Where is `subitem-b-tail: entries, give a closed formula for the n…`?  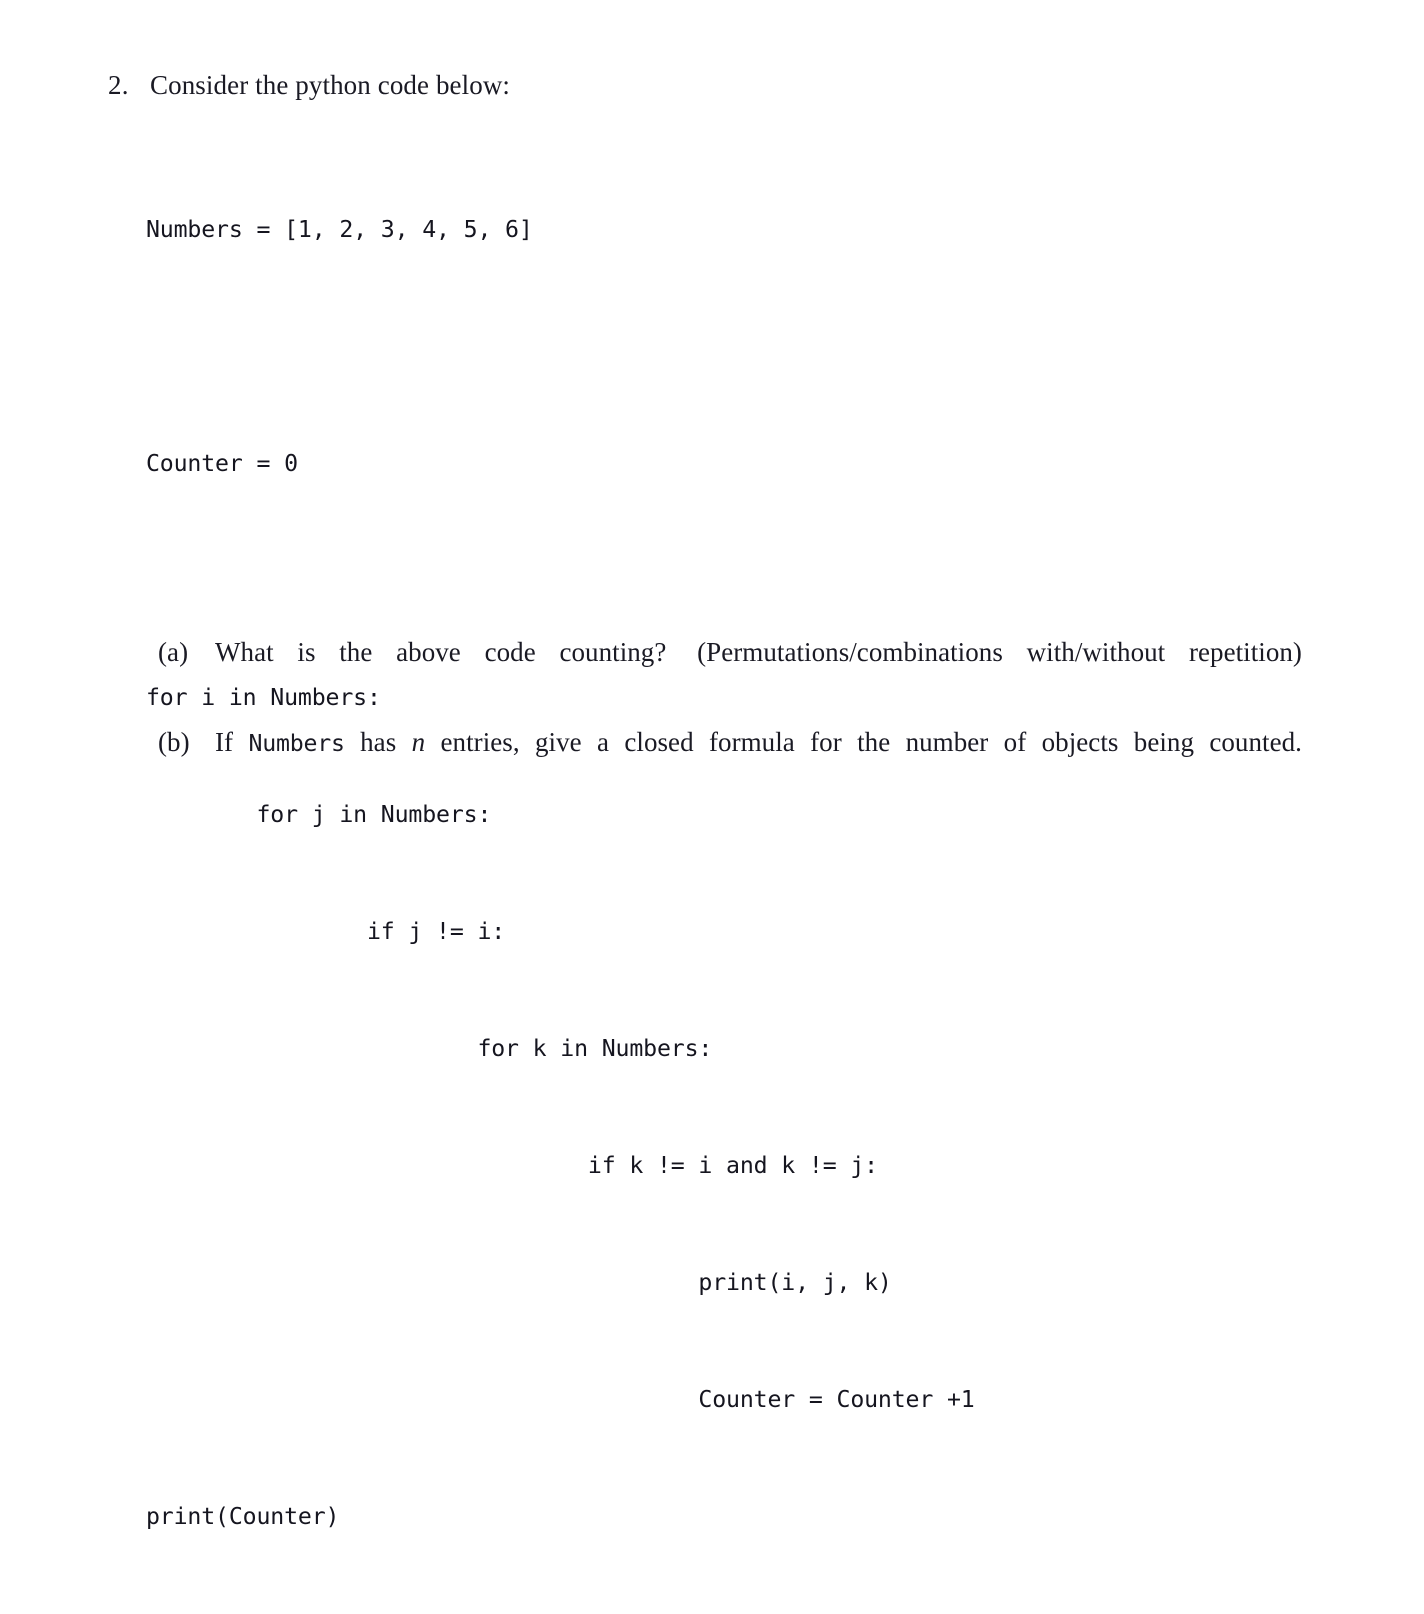
subitem-b-tail: entries, give a closed formula for the n… is located at coordinates (871, 742).